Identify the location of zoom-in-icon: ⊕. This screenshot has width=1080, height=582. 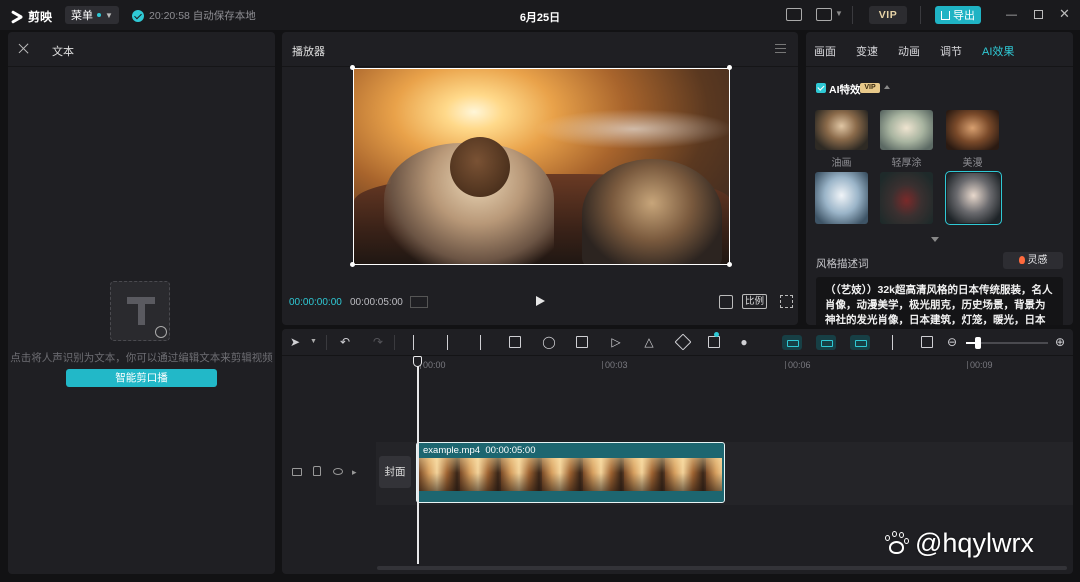
(1060, 342).